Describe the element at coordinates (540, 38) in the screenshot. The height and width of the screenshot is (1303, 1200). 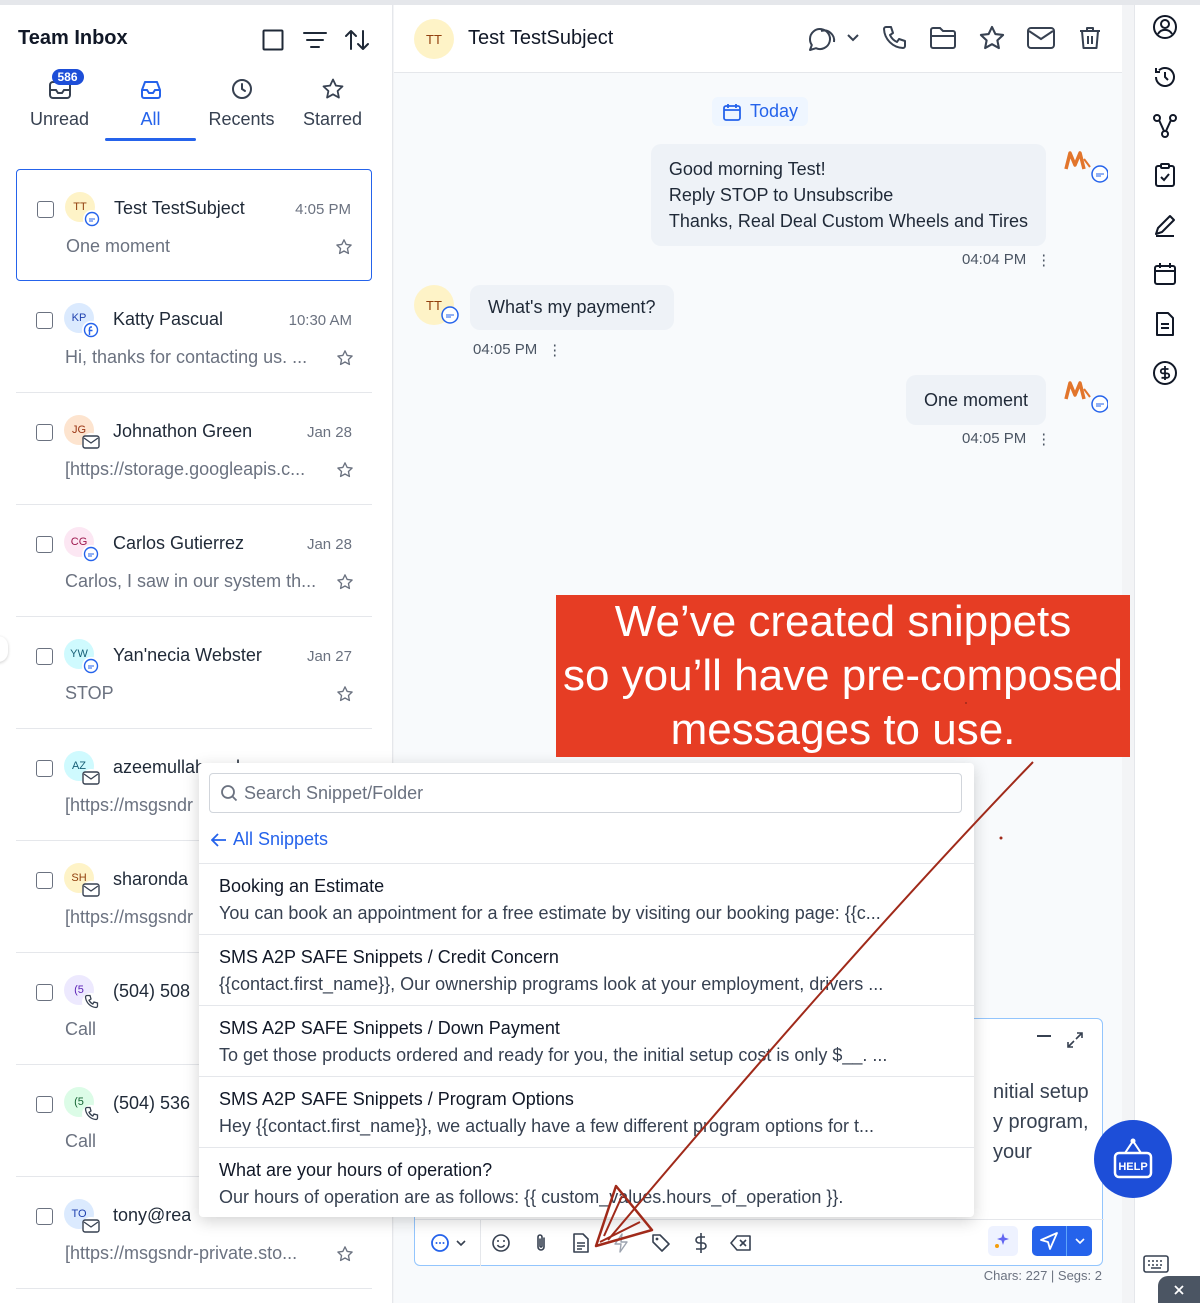
I see `contact-name: Test TestSubject` at that location.